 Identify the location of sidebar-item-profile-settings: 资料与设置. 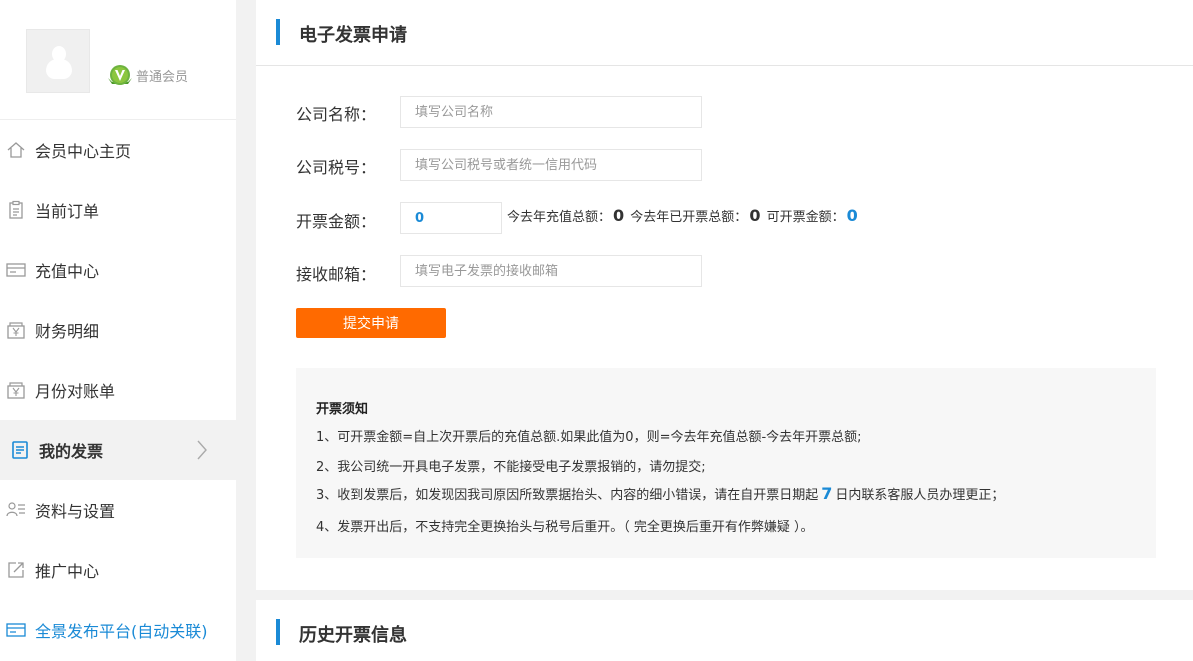
(118, 510).